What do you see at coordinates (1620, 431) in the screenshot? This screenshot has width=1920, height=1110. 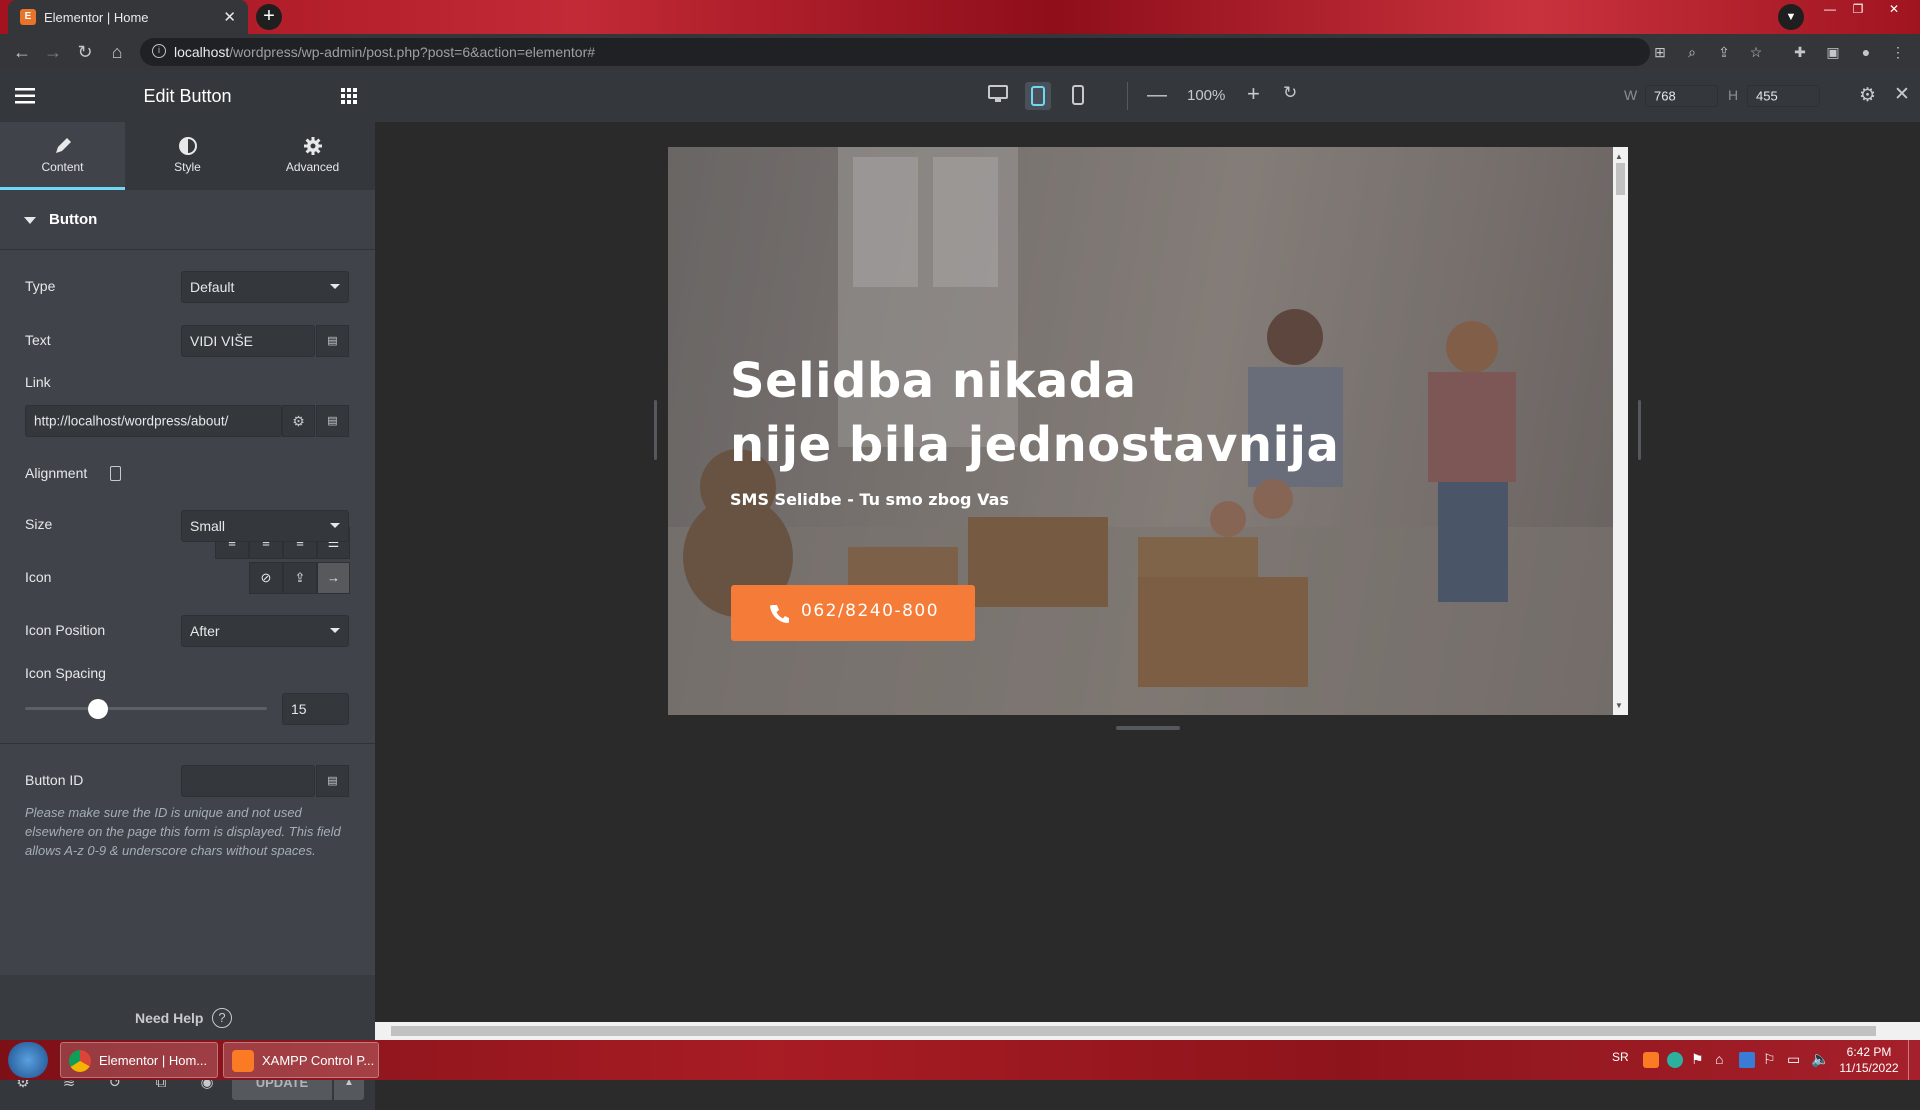 I see `preview-vertical-scrollbar: ▲ ▼` at bounding box center [1620, 431].